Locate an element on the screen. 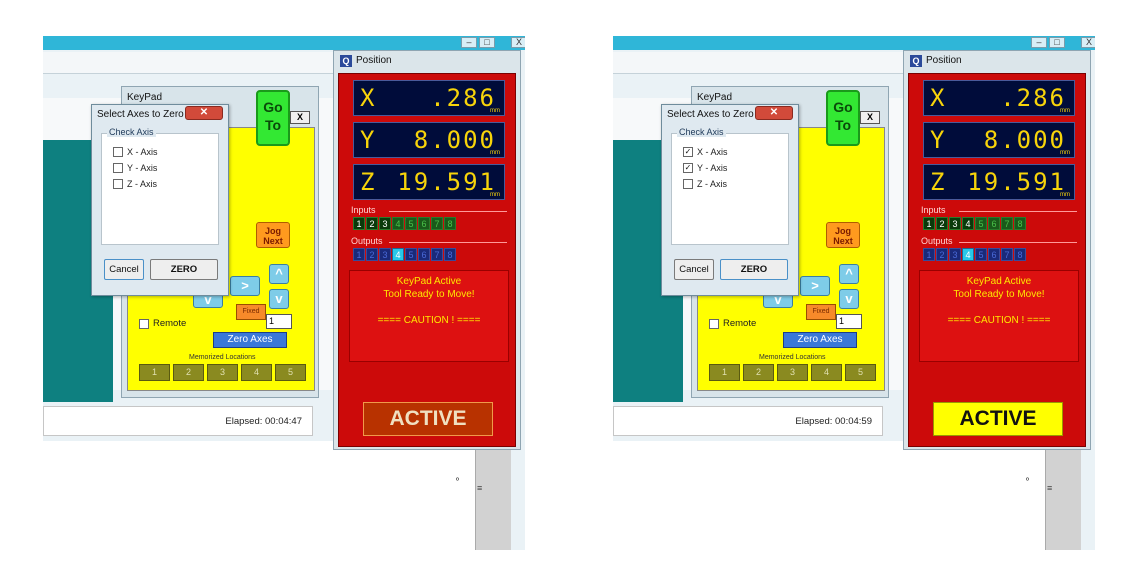 This screenshot has height=585, width=1134. status-bar: Elapsed: 00:04:59 is located at coordinates (748, 421).